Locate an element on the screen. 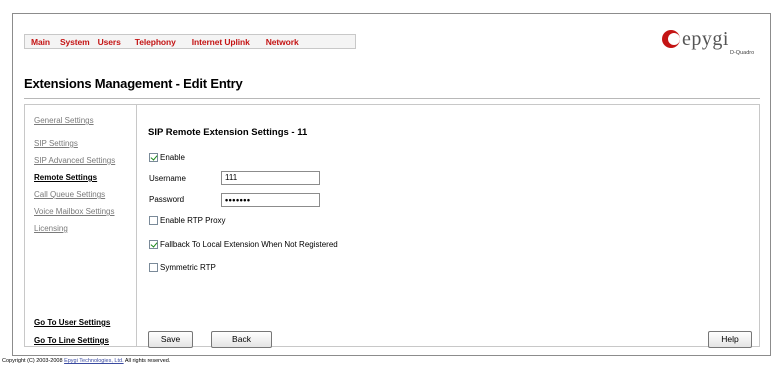 The height and width of the screenshot is (369, 784). help-button: Help is located at coordinates (730, 339).